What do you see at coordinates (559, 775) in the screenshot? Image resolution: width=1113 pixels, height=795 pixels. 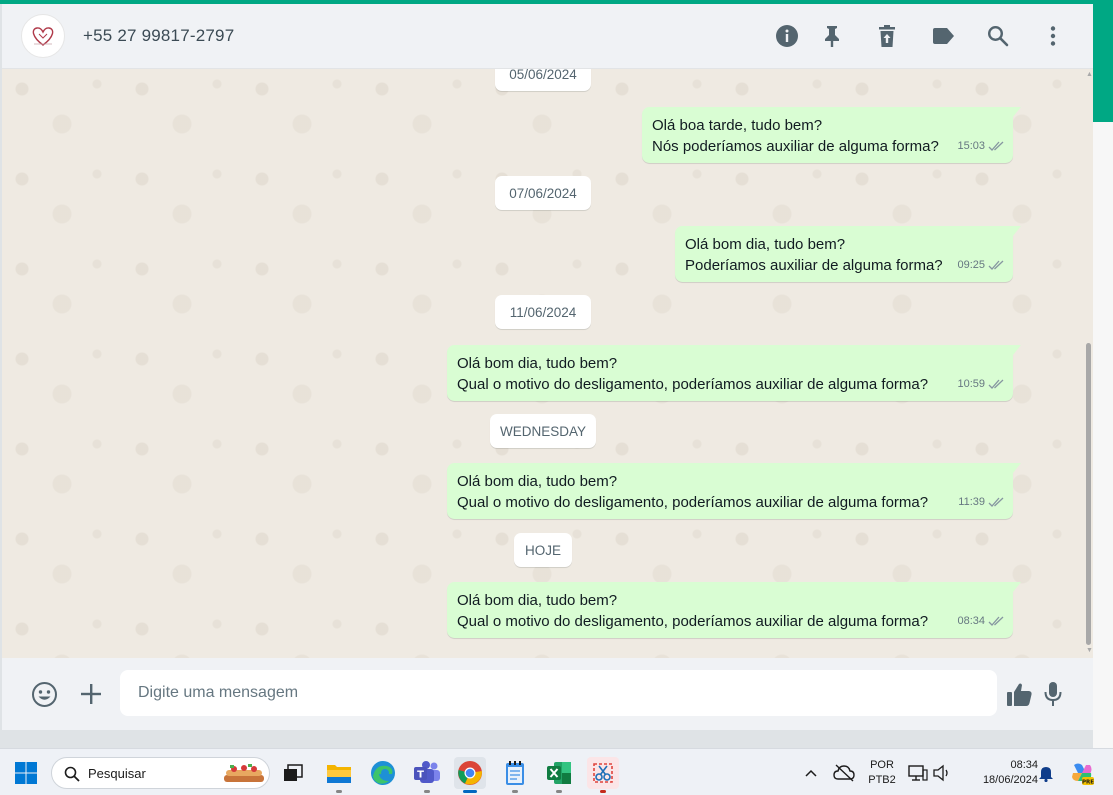 I see `excel-icon` at bounding box center [559, 775].